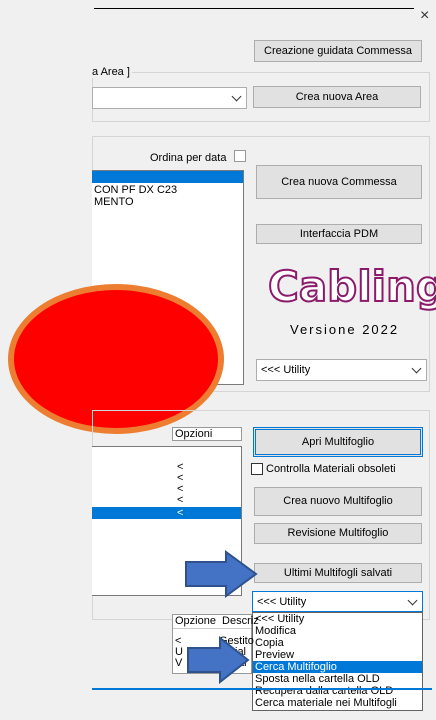 This screenshot has width=436, height=720. I want to click on options-header-label: Opzioni, so click(194, 434).